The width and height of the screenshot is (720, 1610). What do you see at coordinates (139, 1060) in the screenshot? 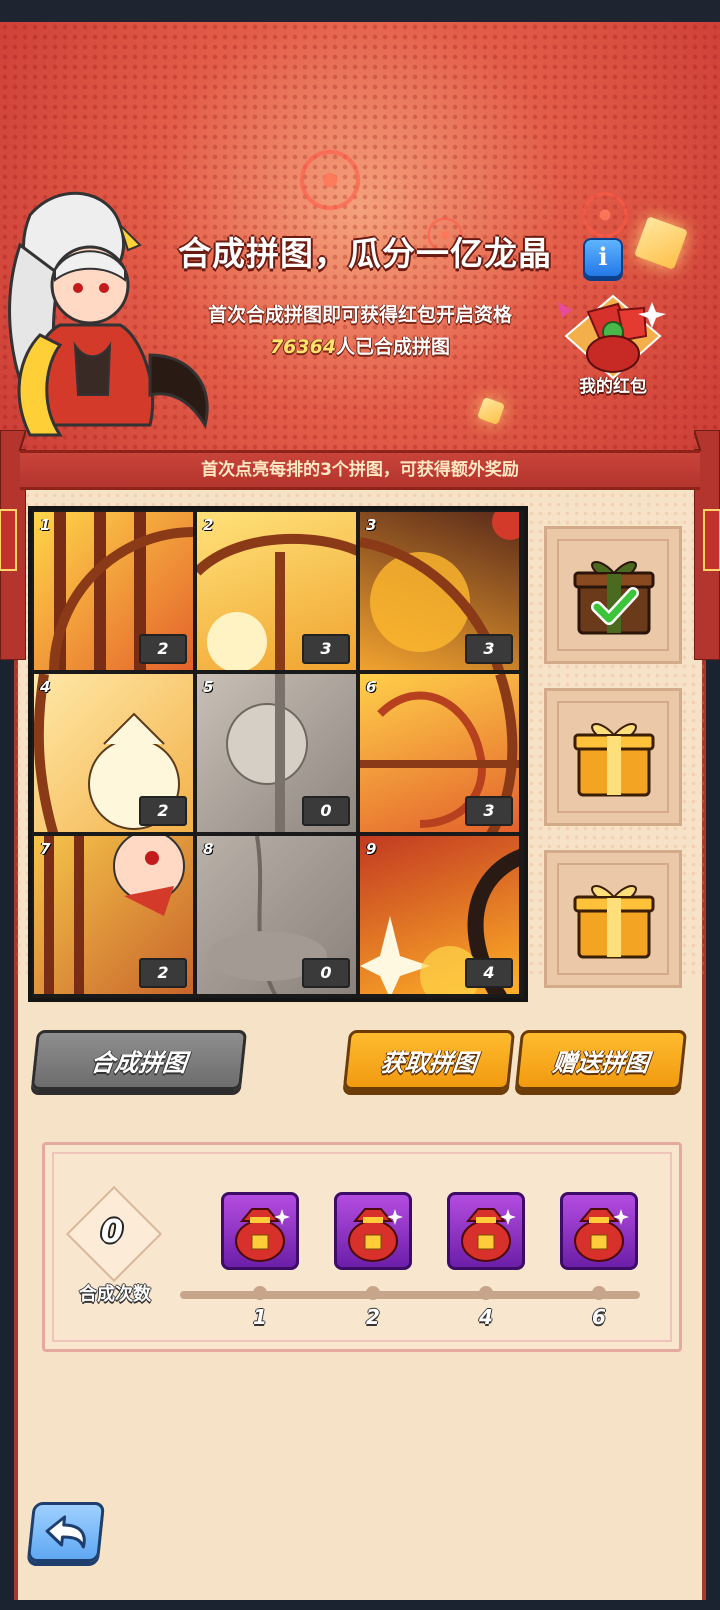
I see `combine-puzzle-button: 合成拼图` at bounding box center [139, 1060].